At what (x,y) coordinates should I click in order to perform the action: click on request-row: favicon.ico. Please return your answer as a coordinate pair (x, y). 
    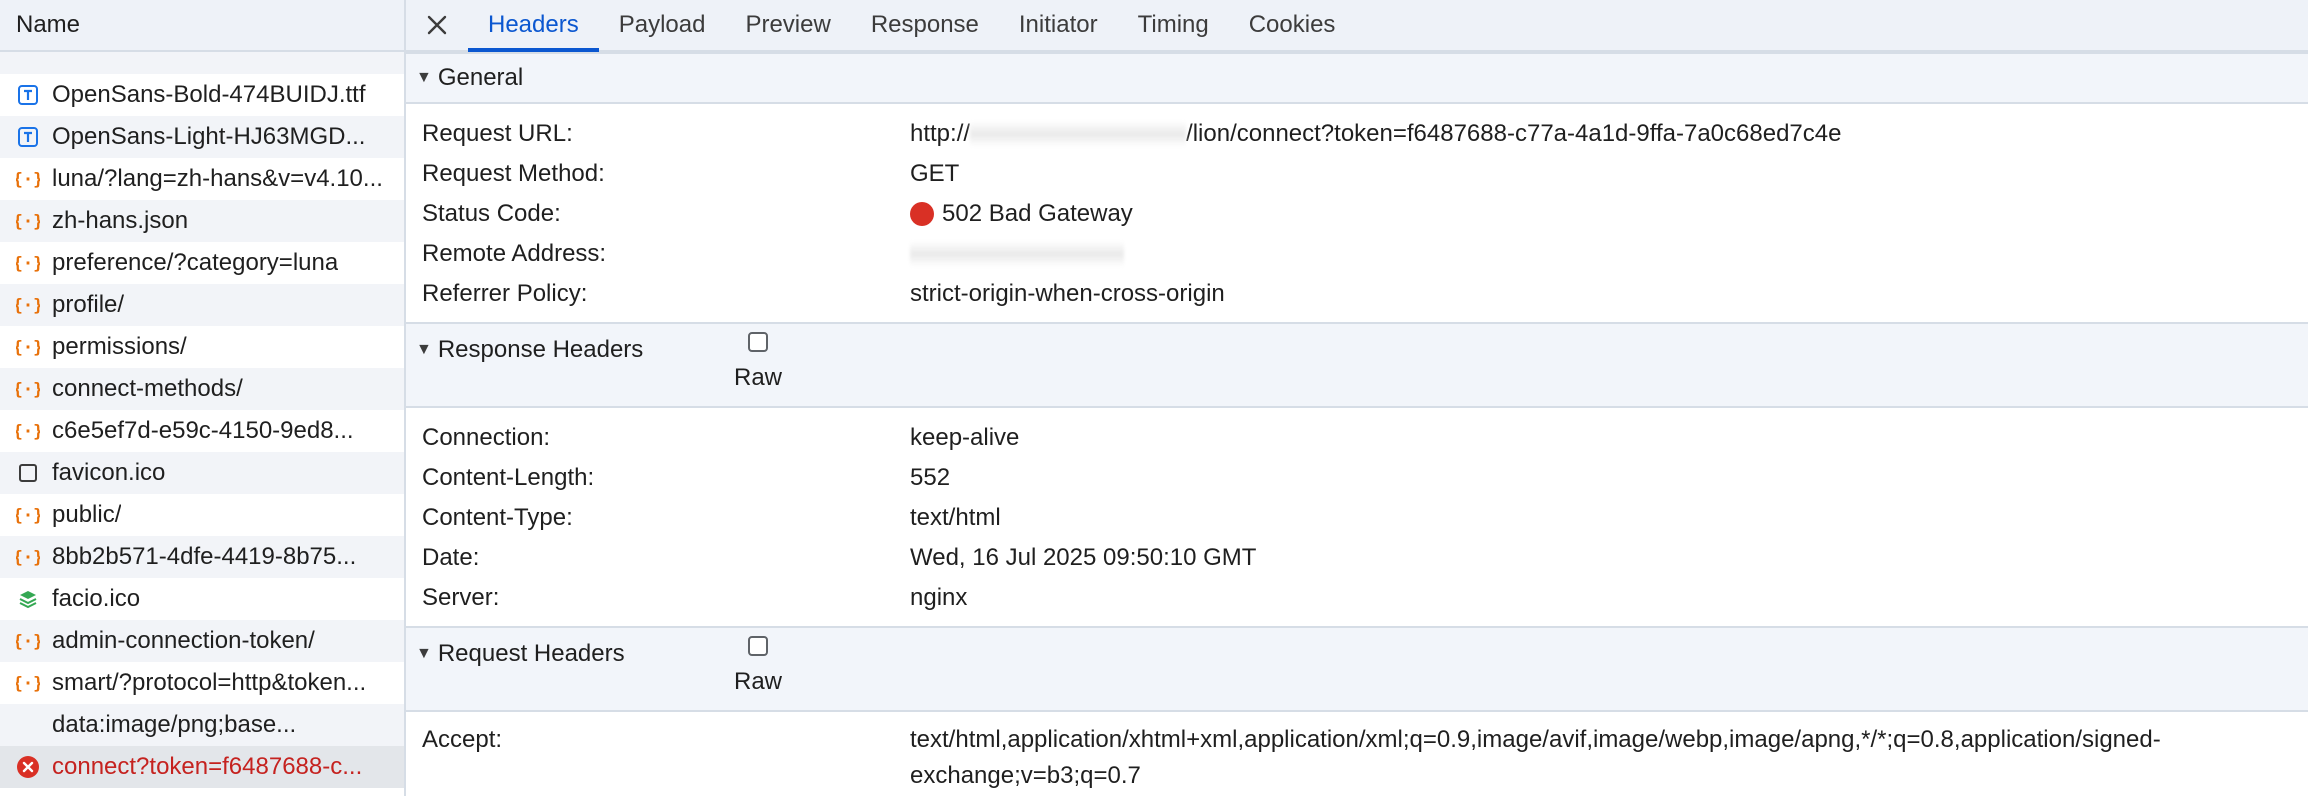
    Looking at the image, I should click on (202, 473).